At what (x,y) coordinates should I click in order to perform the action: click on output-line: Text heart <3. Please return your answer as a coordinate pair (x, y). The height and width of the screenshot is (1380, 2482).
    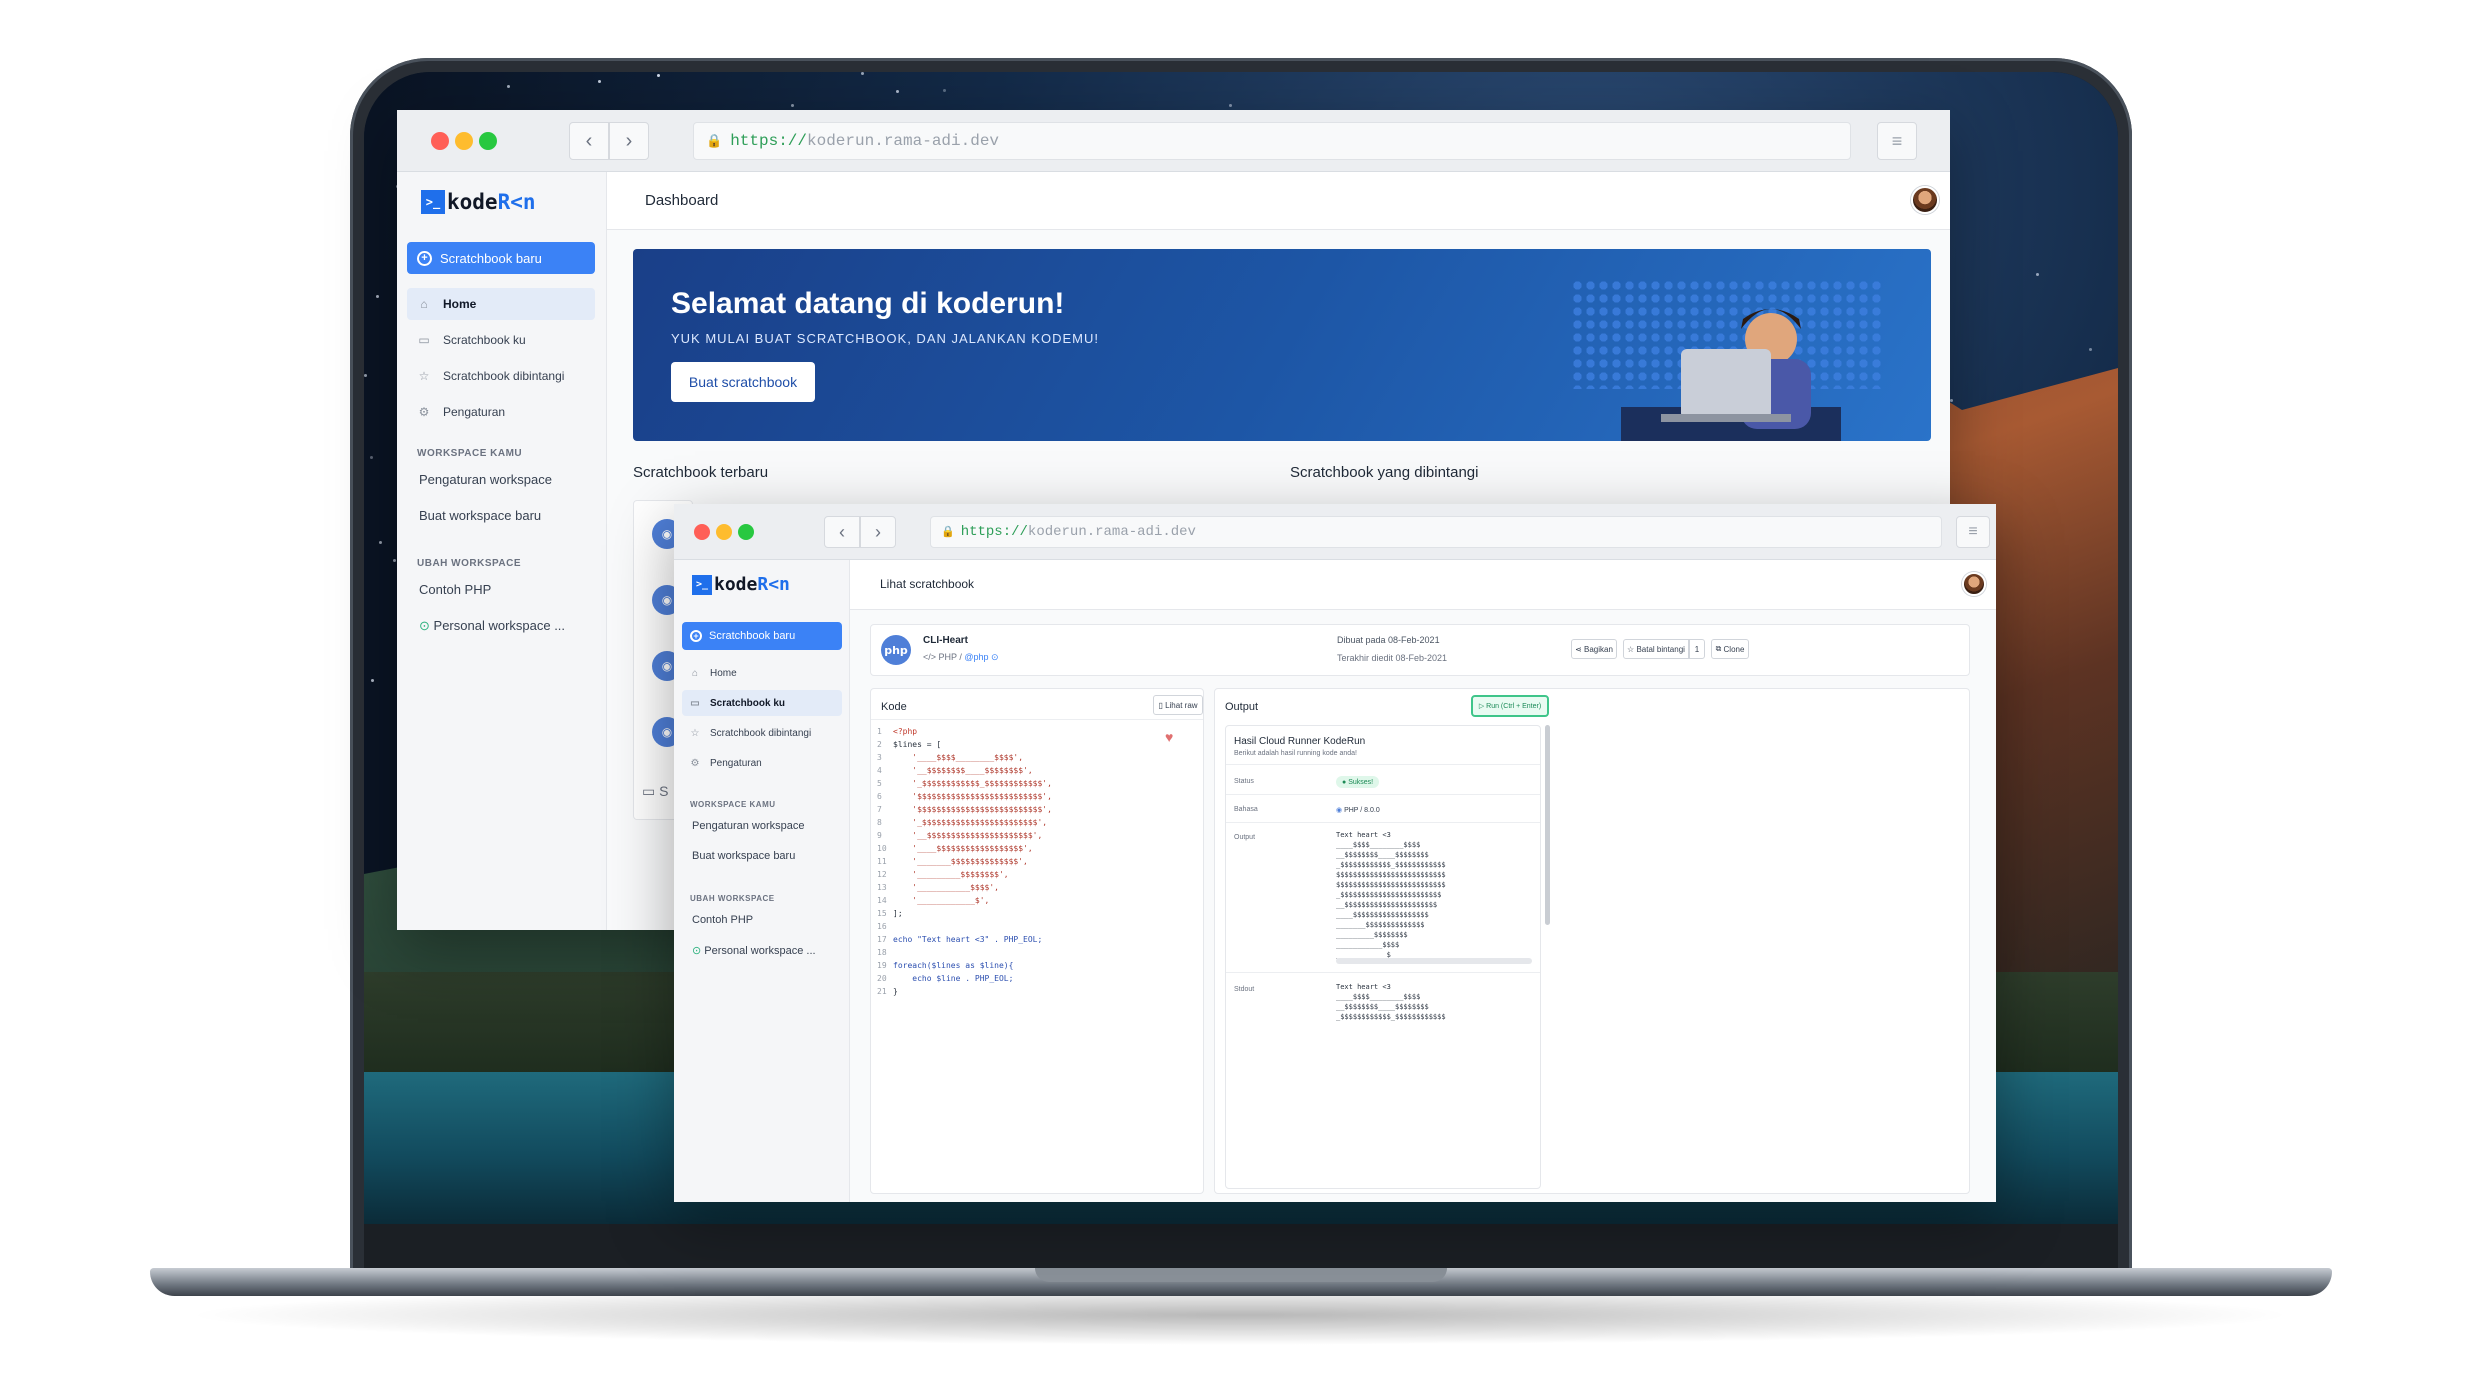
    Looking at the image, I should click on (1363, 987).